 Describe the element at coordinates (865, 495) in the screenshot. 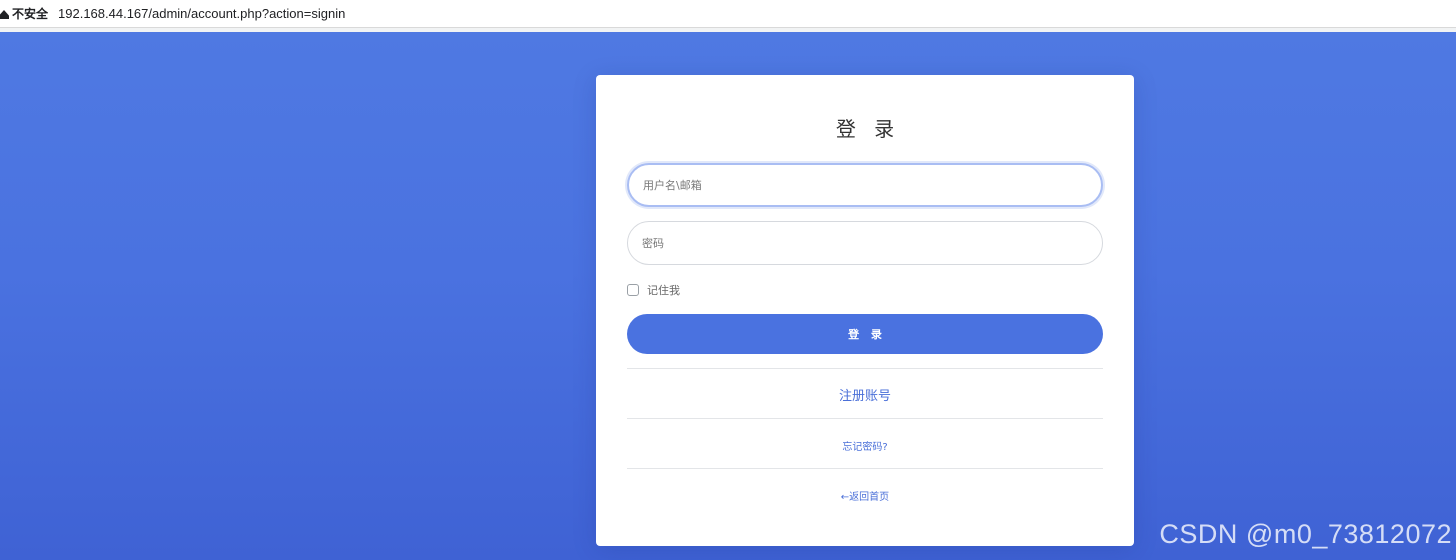

I see `back-home-link: ←返回首页` at that location.